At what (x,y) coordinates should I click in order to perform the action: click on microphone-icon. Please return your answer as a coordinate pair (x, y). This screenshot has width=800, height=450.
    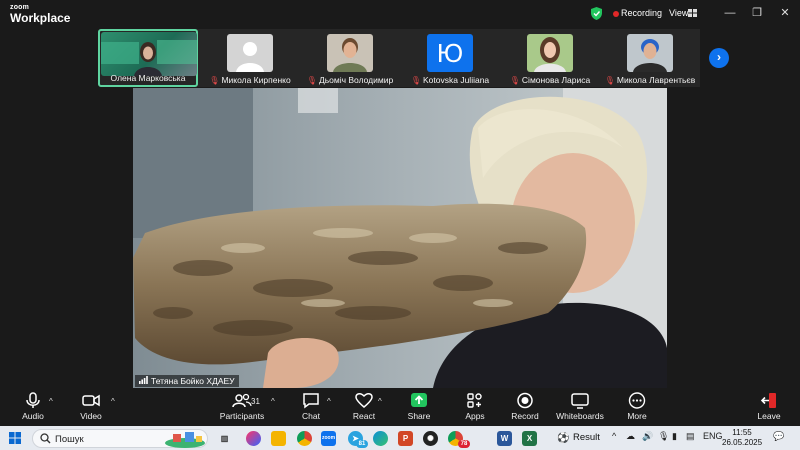
    Looking at the image, I should click on (33, 400).